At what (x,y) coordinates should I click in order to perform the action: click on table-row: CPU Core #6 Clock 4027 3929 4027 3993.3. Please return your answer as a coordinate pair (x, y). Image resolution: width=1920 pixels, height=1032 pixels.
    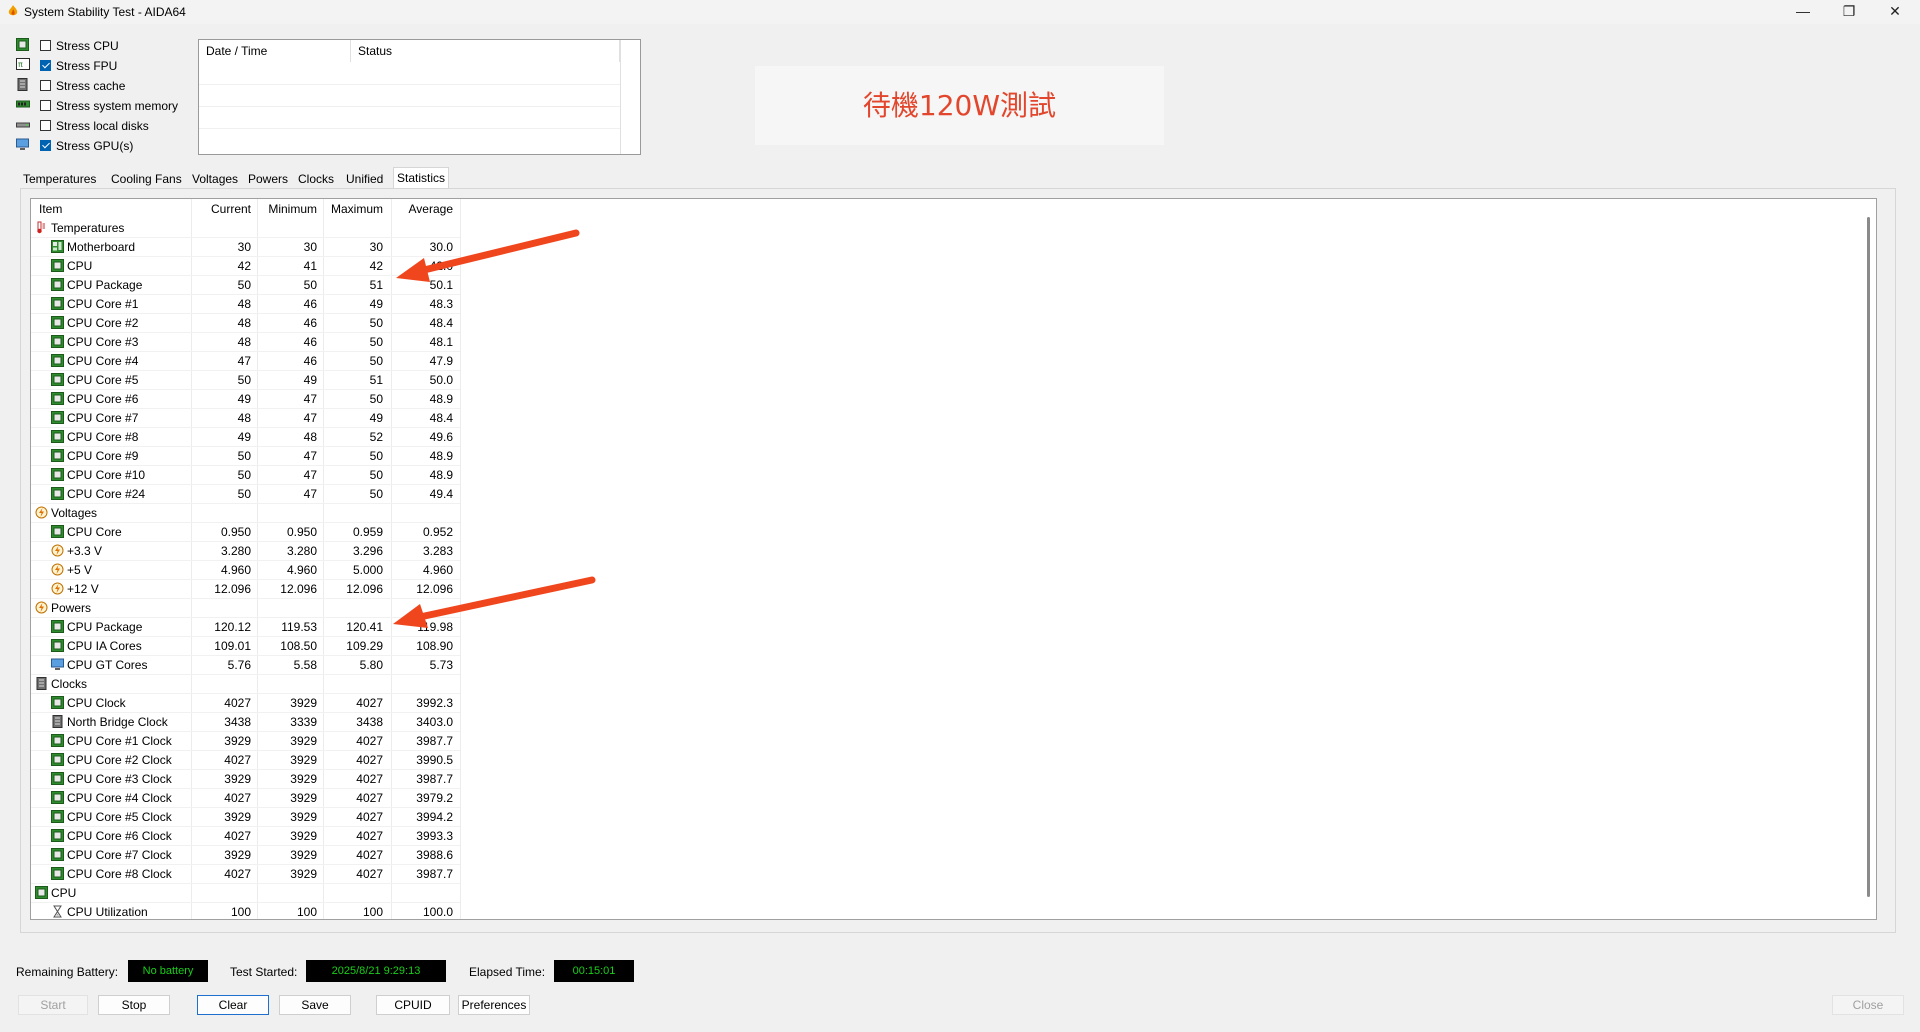
    Looking at the image, I should click on (245, 836).